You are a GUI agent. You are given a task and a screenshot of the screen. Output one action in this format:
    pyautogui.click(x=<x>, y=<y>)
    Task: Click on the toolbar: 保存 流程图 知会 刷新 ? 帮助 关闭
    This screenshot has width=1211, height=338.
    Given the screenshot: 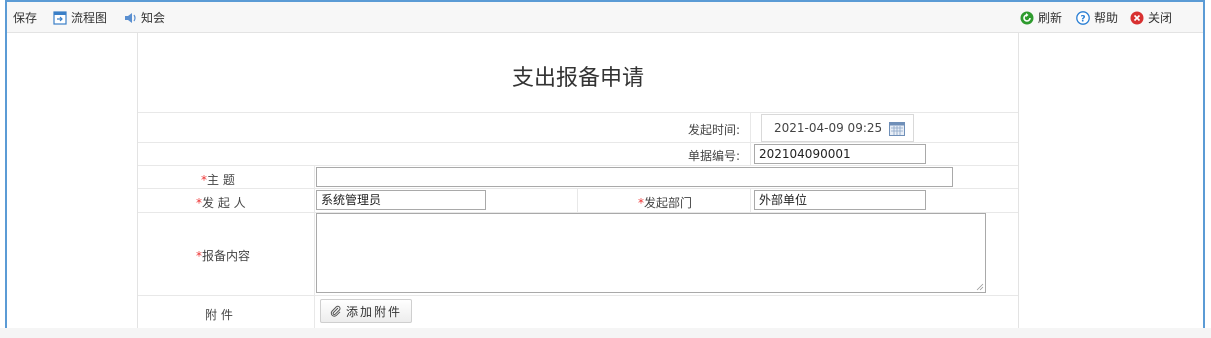 What is the action you would take?
    pyautogui.click(x=605, y=17)
    